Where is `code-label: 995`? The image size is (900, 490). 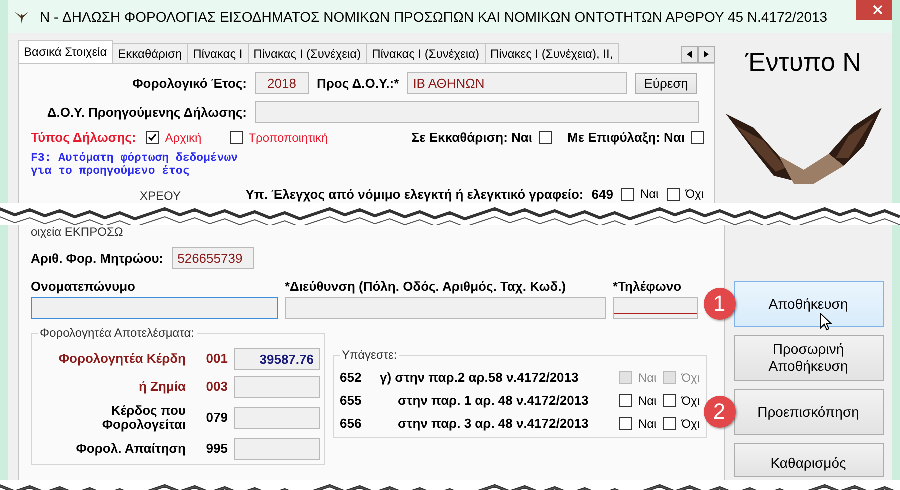
code-label: 995 is located at coordinates (216, 449).